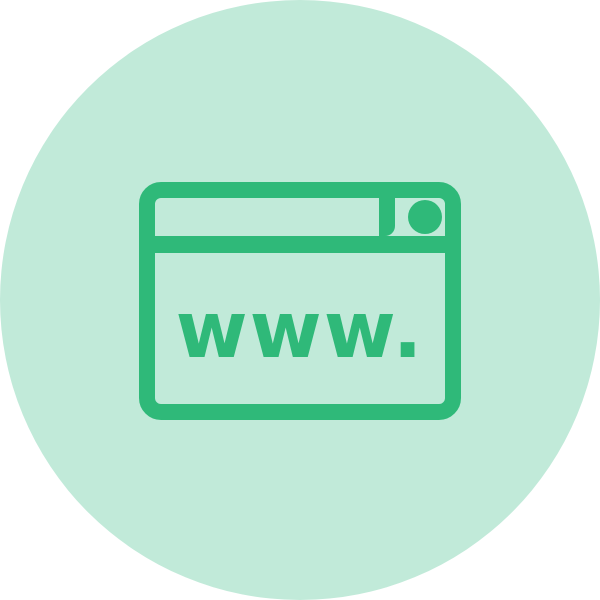 This screenshot has width=600, height=600. I want to click on window-button-icon, so click(425, 217).